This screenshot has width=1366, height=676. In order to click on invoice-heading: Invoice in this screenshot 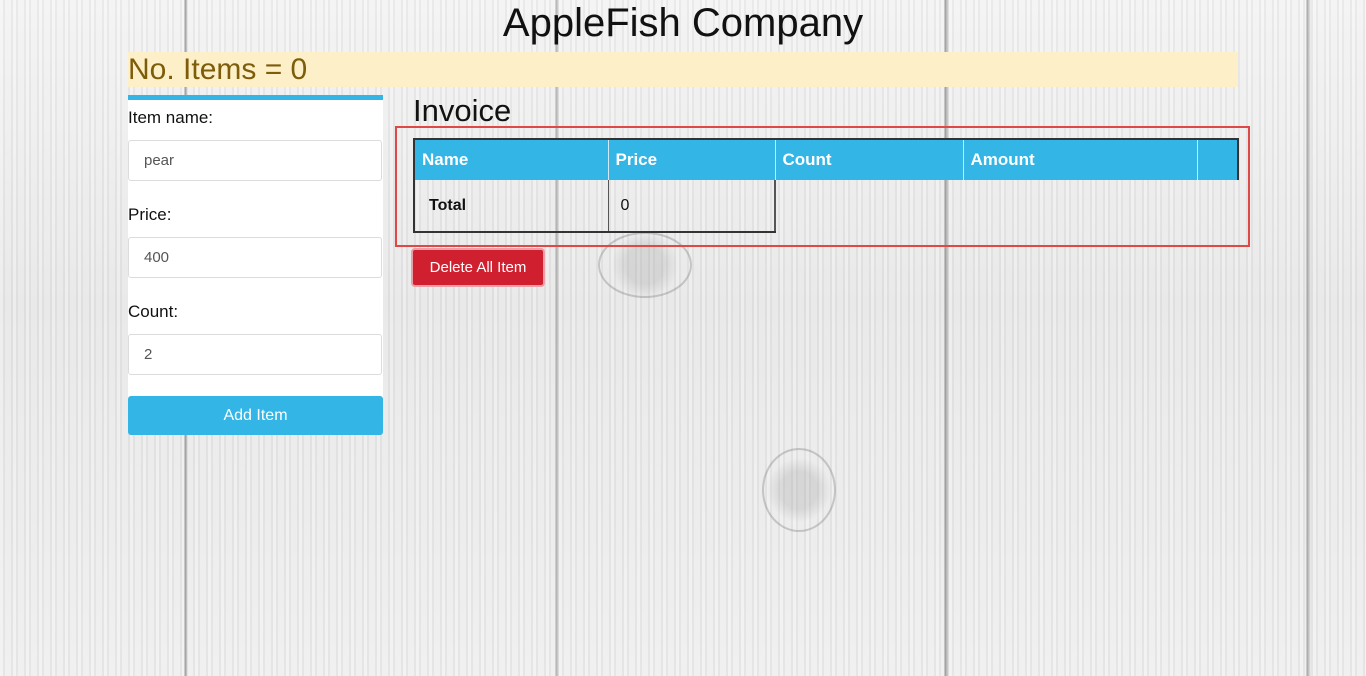, I will do `click(462, 110)`.